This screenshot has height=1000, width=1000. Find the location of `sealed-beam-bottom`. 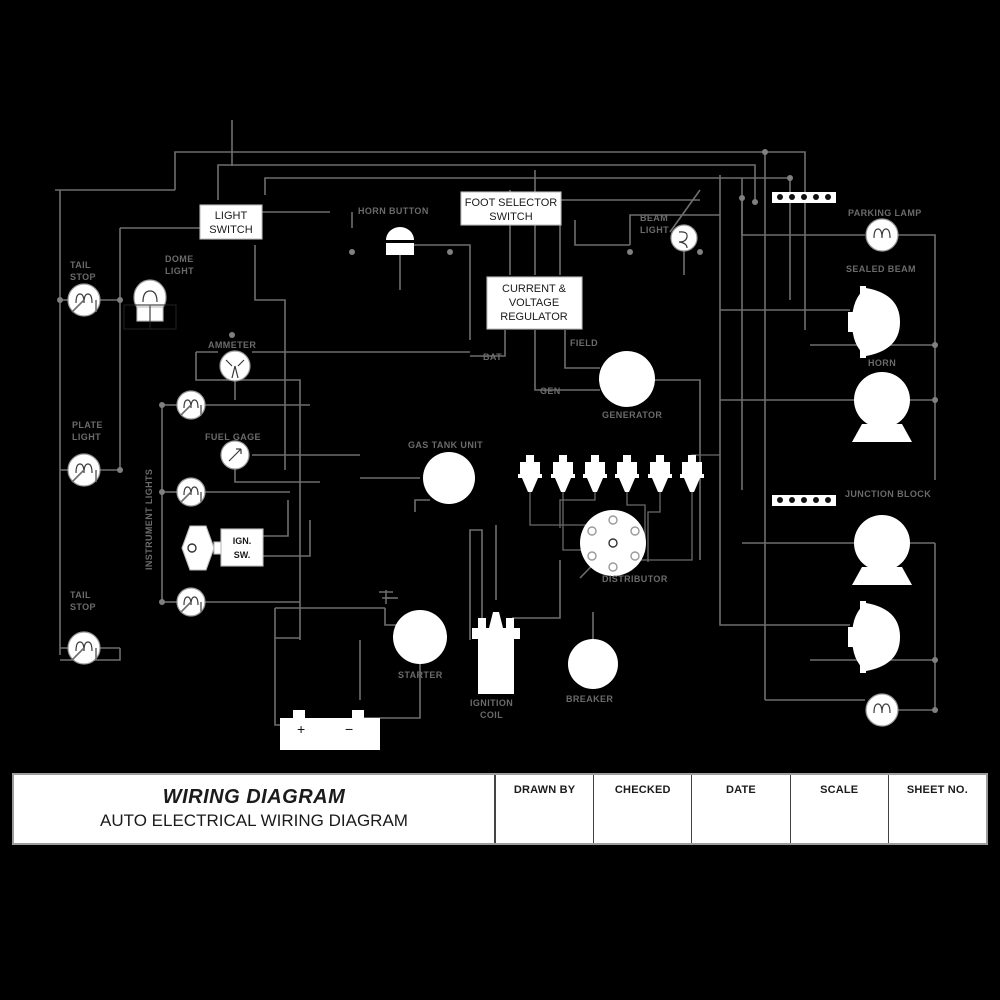

sealed-beam-bottom is located at coordinates (874, 637).